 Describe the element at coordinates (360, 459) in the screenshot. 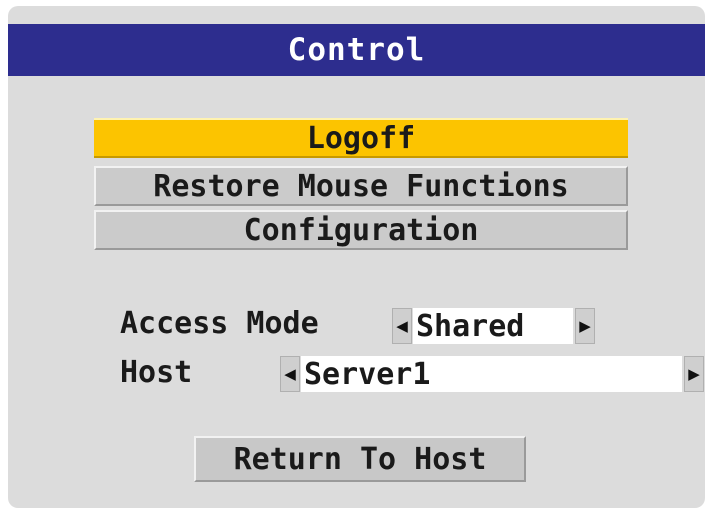

I see `return-to-host-button: Return To Host` at that location.